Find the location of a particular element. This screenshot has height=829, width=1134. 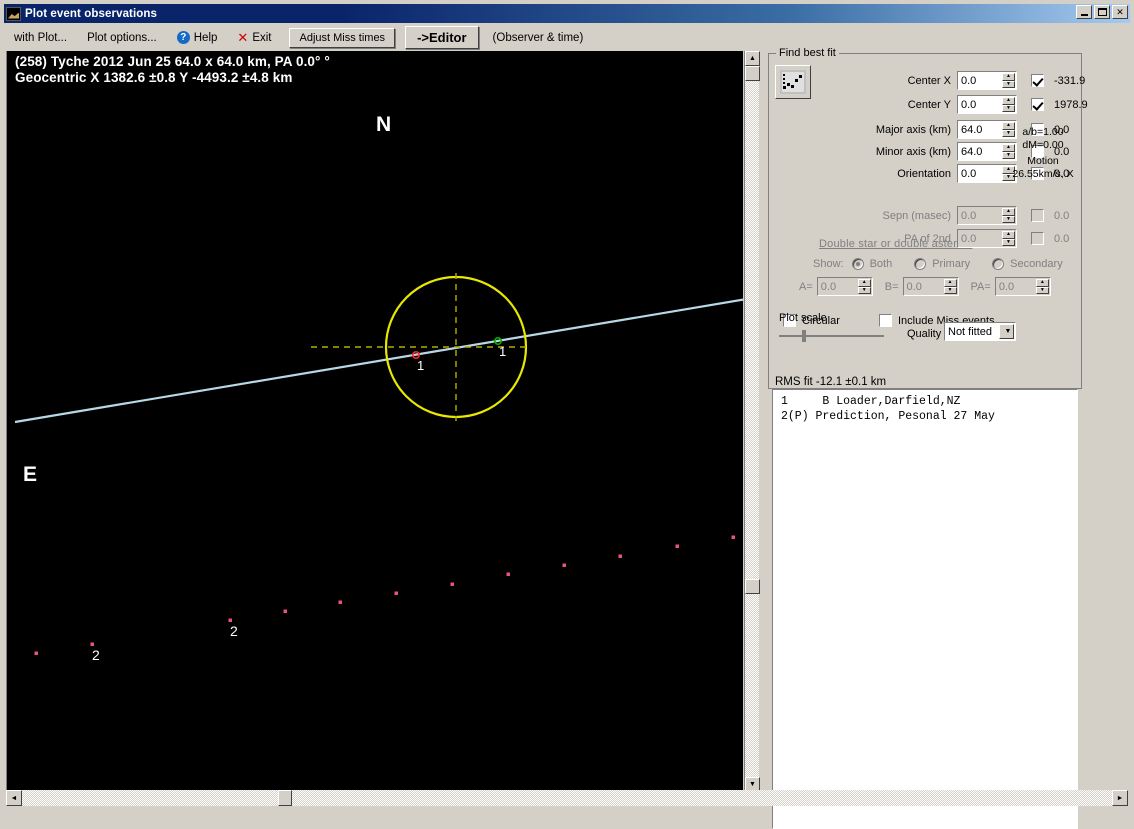

find-best-fit-label: Find best fit is located at coordinates (807, 53).